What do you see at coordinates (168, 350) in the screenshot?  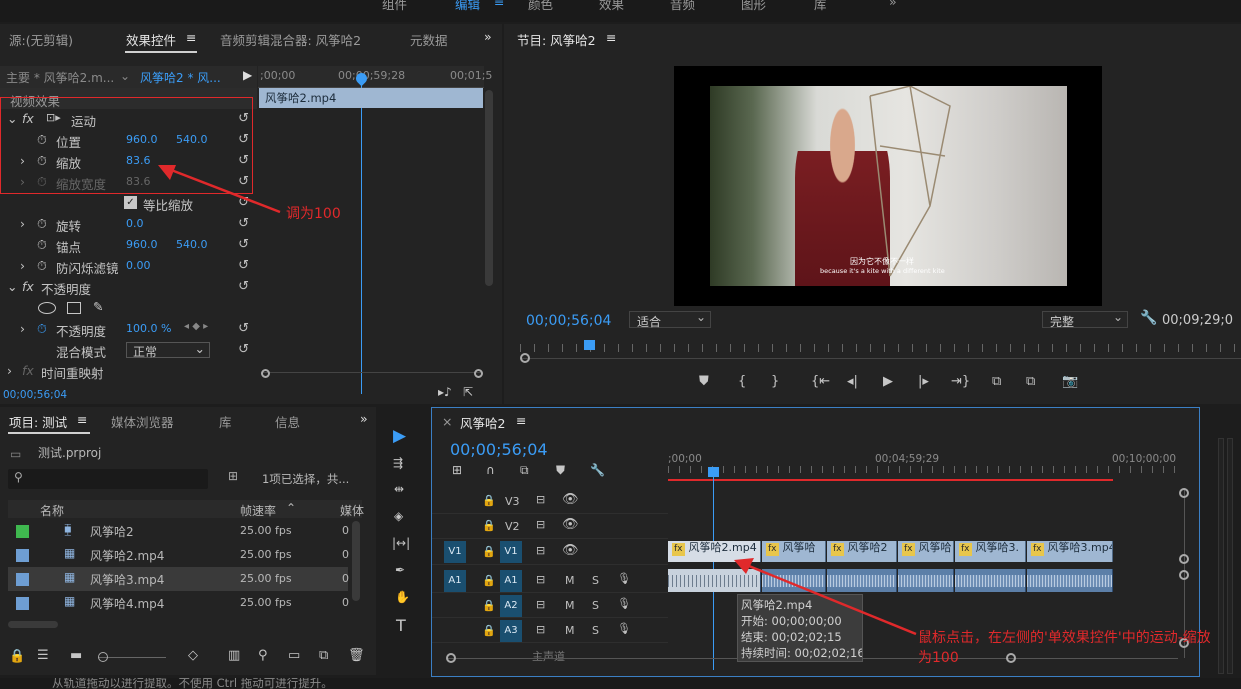 I see `blend-mode-select: 正常 ⌄` at bounding box center [168, 350].